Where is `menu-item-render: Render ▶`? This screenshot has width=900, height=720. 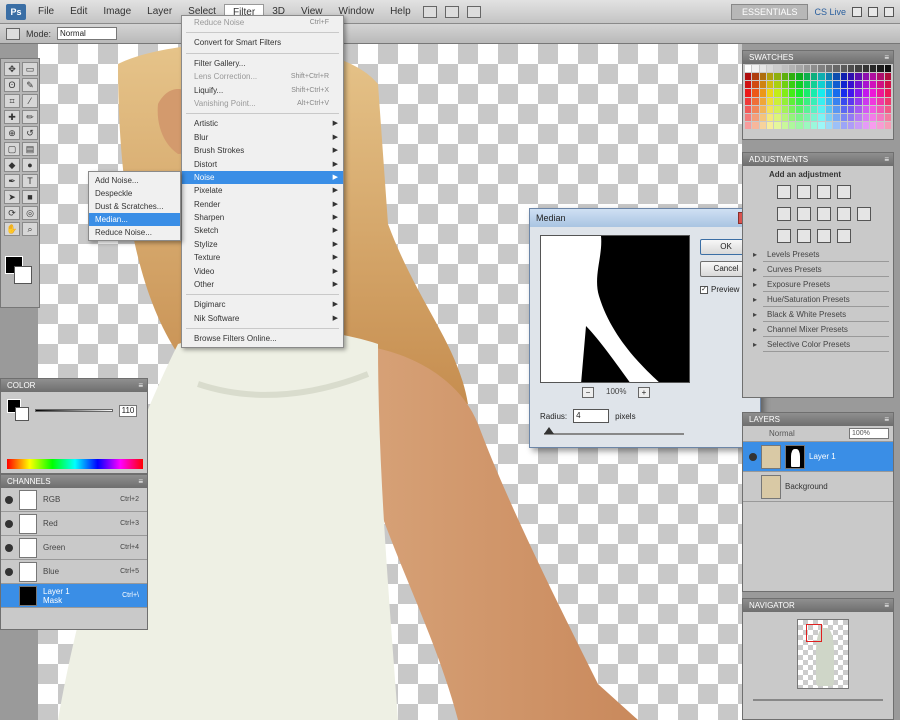
menu-item-render: Render ▶ is located at coordinates (262, 204).